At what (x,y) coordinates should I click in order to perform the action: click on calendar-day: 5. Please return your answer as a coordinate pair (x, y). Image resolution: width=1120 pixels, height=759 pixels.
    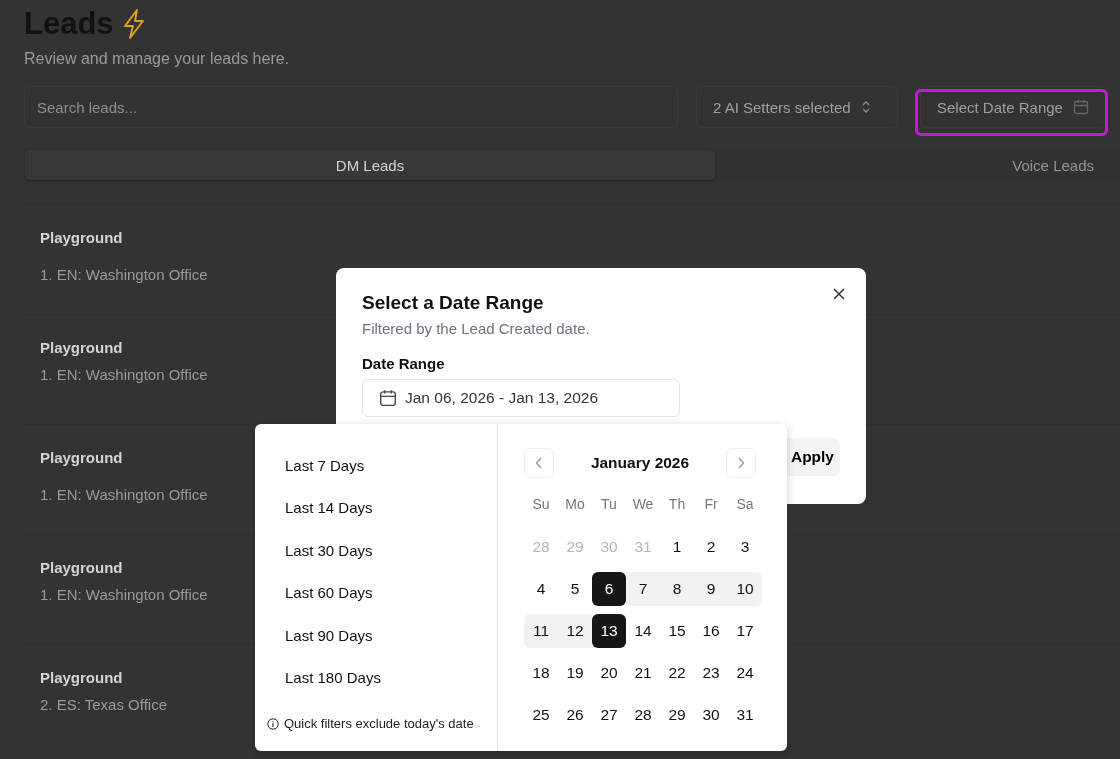
    Looking at the image, I should click on (575, 589).